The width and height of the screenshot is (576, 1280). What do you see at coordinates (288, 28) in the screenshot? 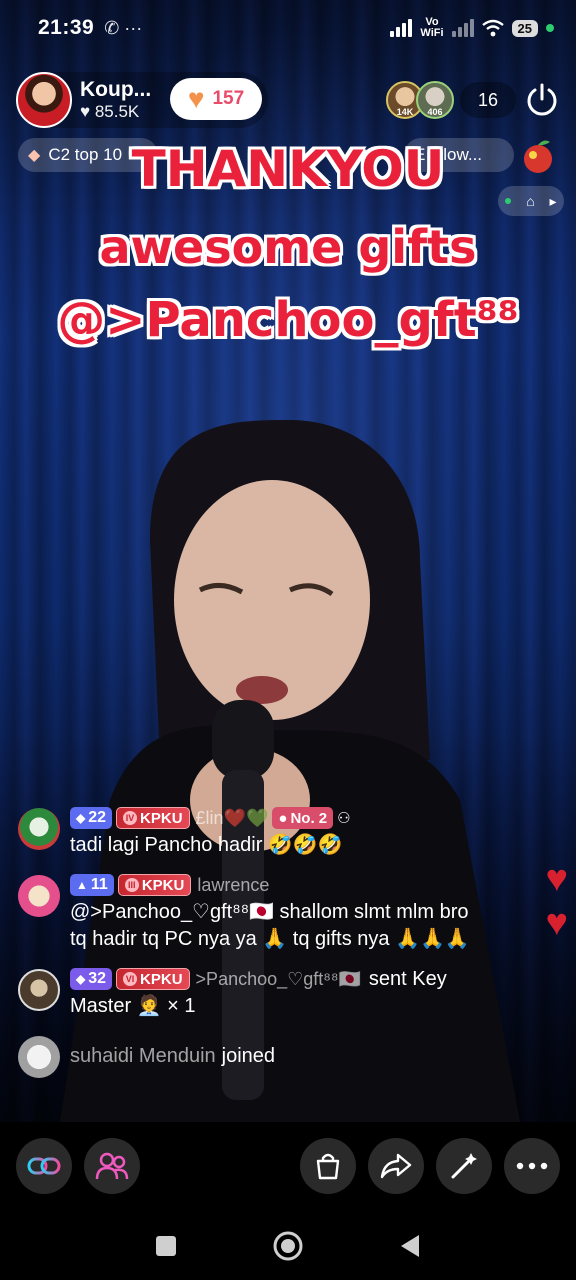
I see `status-bar: 21:39 ✆ ··· Vo WiFi 25` at bounding box center [288, 28].